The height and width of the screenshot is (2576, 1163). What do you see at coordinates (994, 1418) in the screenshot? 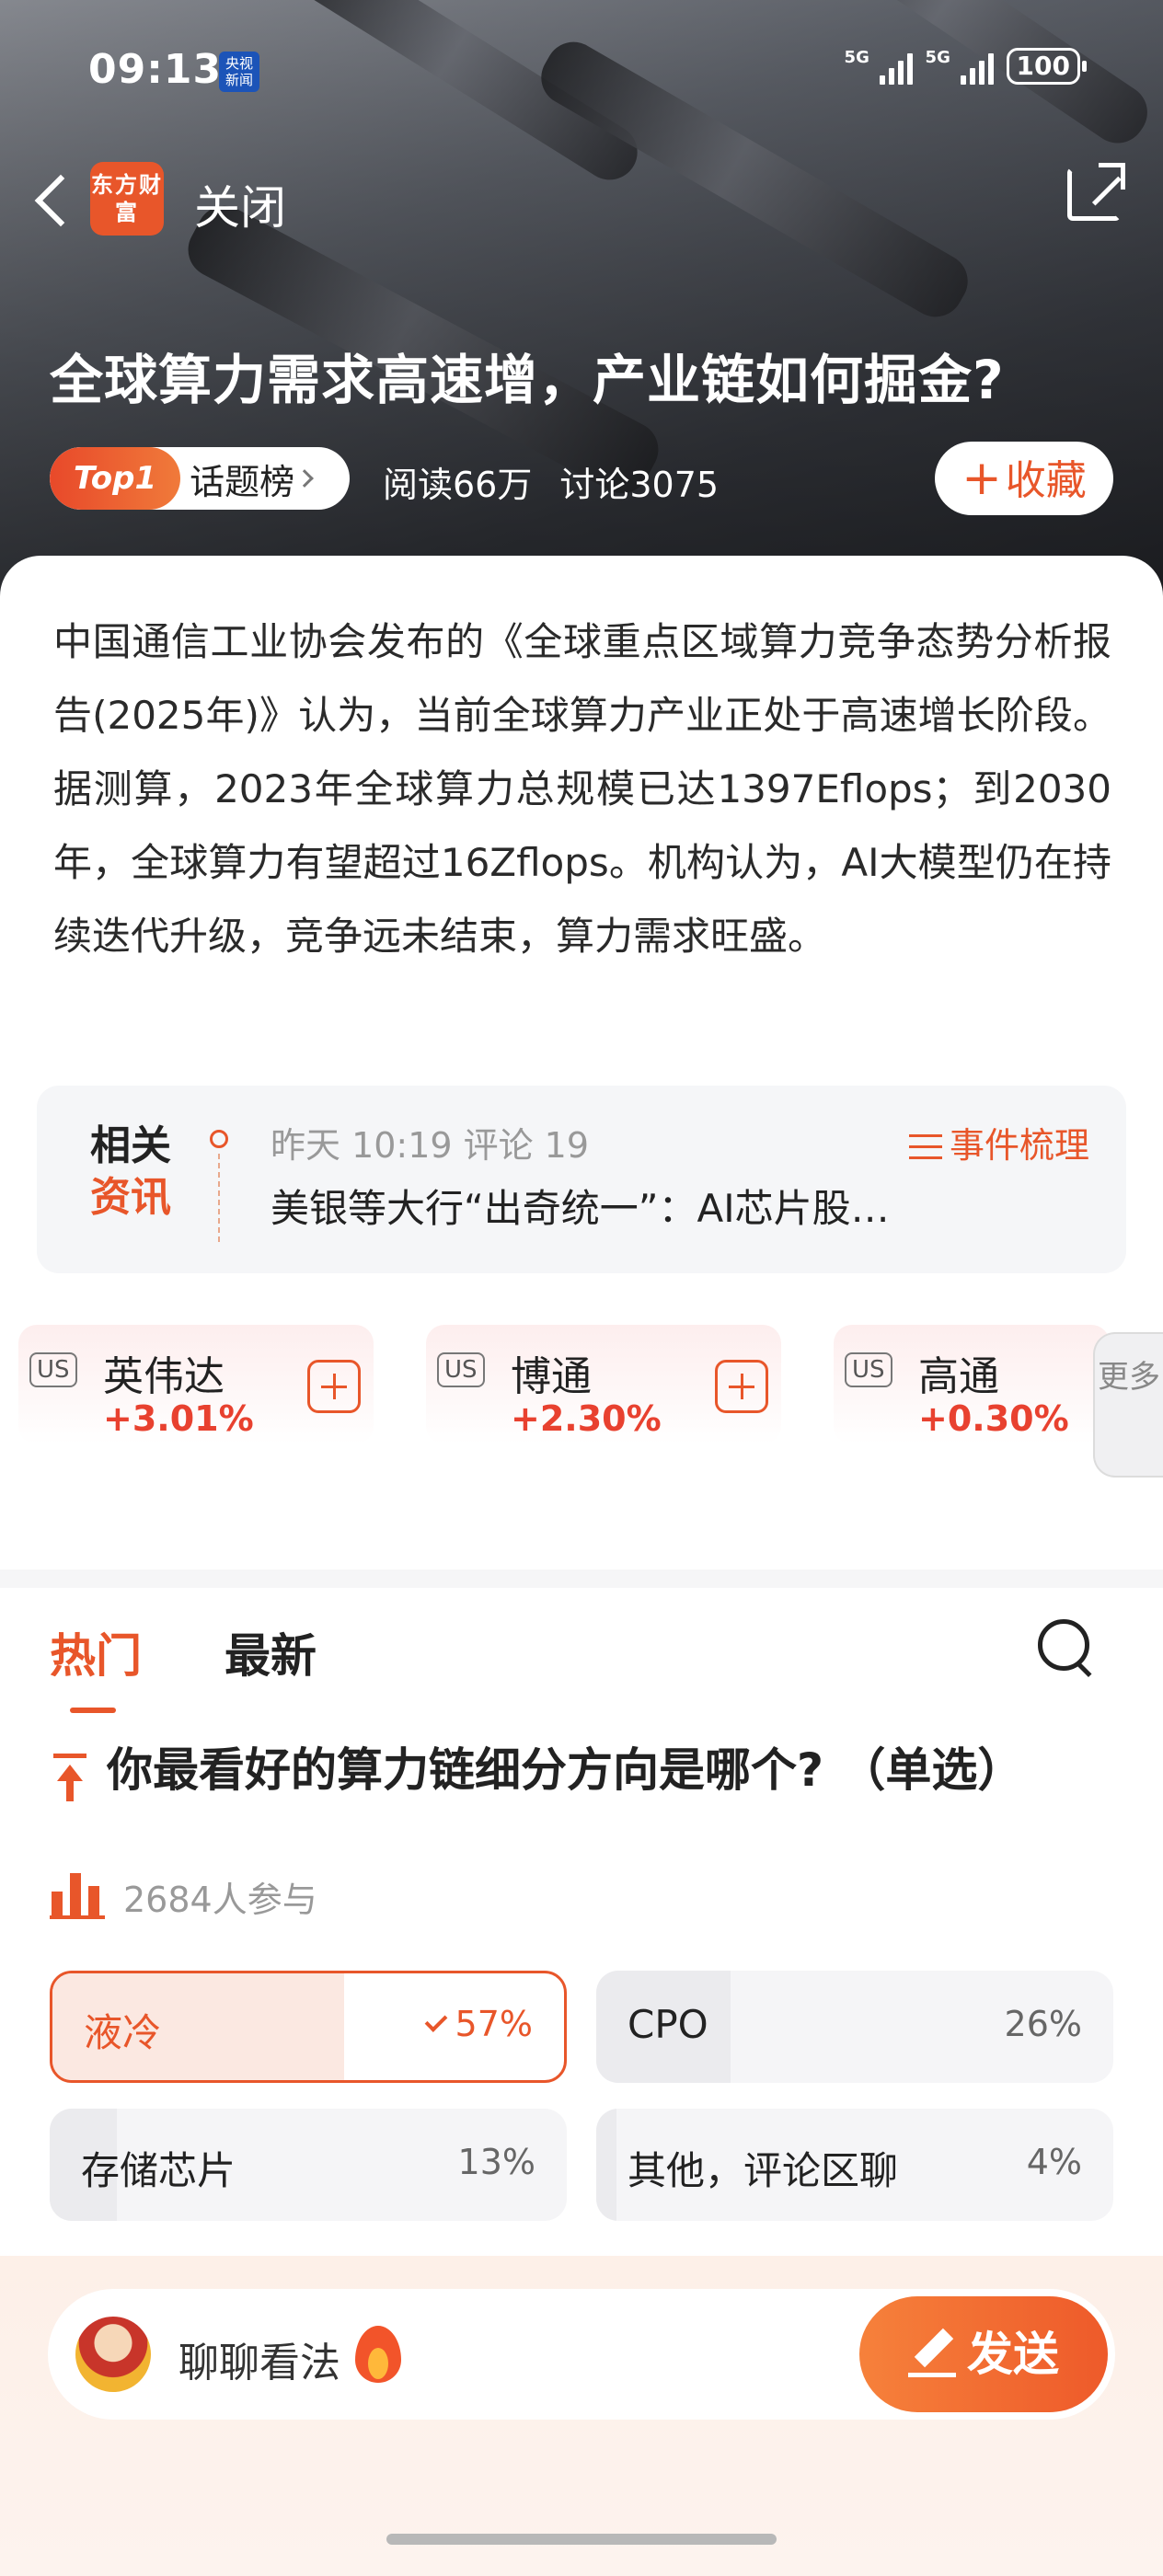
I see `stock-change: +0.30%` at bounding box center [994, 1418].